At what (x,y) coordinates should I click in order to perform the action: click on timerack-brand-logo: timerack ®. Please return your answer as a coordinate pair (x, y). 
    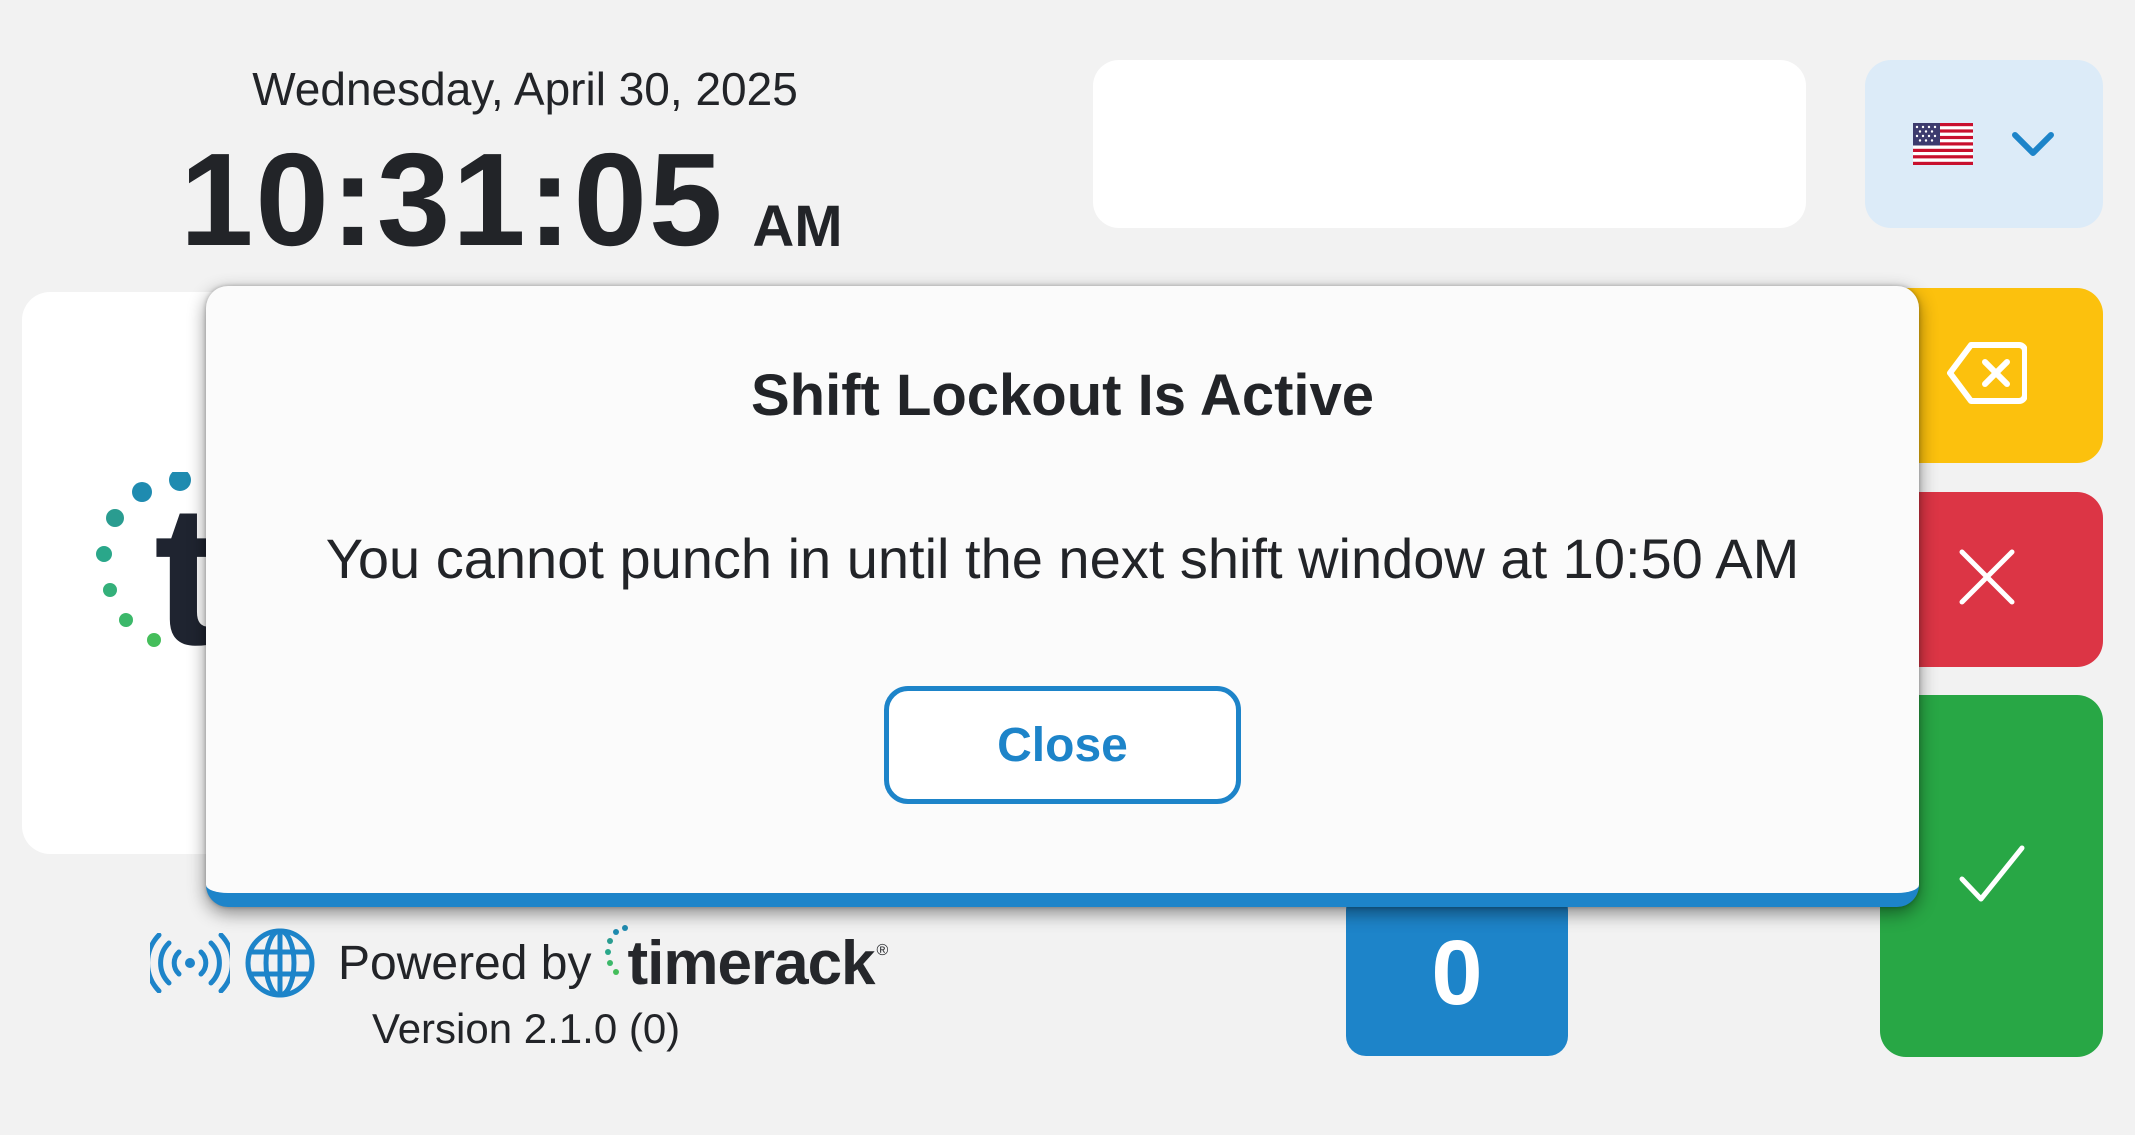
    Looking at the image, I should click on (747, 961).